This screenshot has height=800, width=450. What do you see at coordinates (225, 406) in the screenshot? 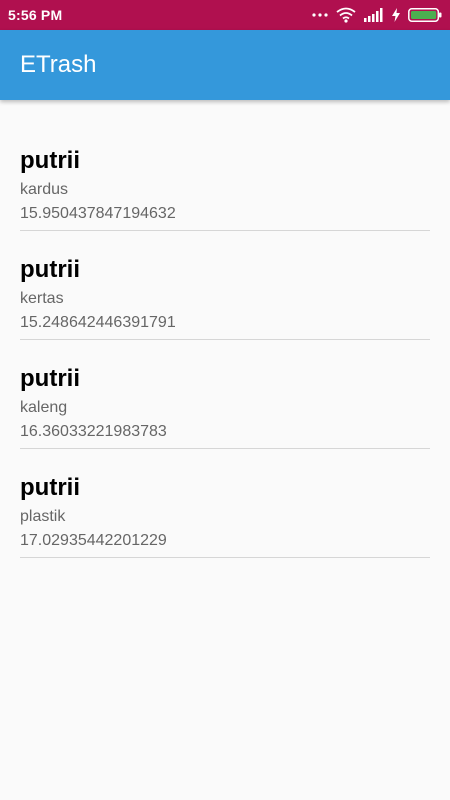
I see `list-item: putrii kaleng 16.36033221983783` at bounding box center [225, 406].